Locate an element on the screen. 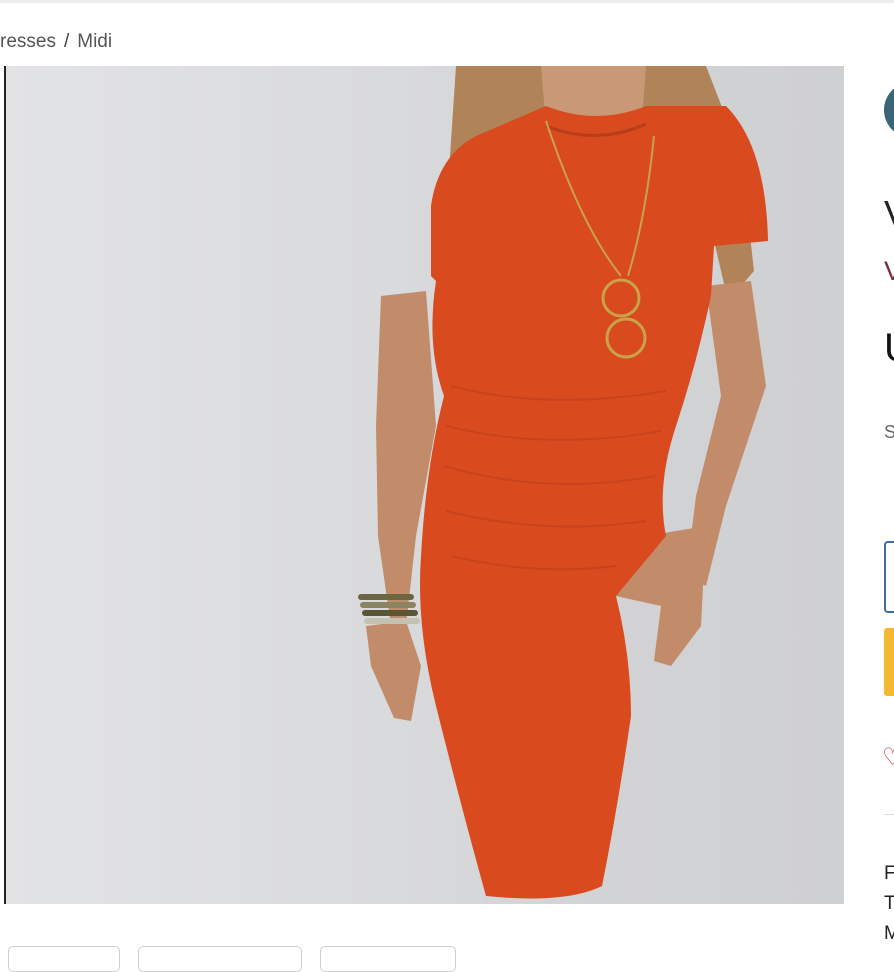 The width and height of the screenshot is (894, 972). left-hand is located at coordinates (393, 671).